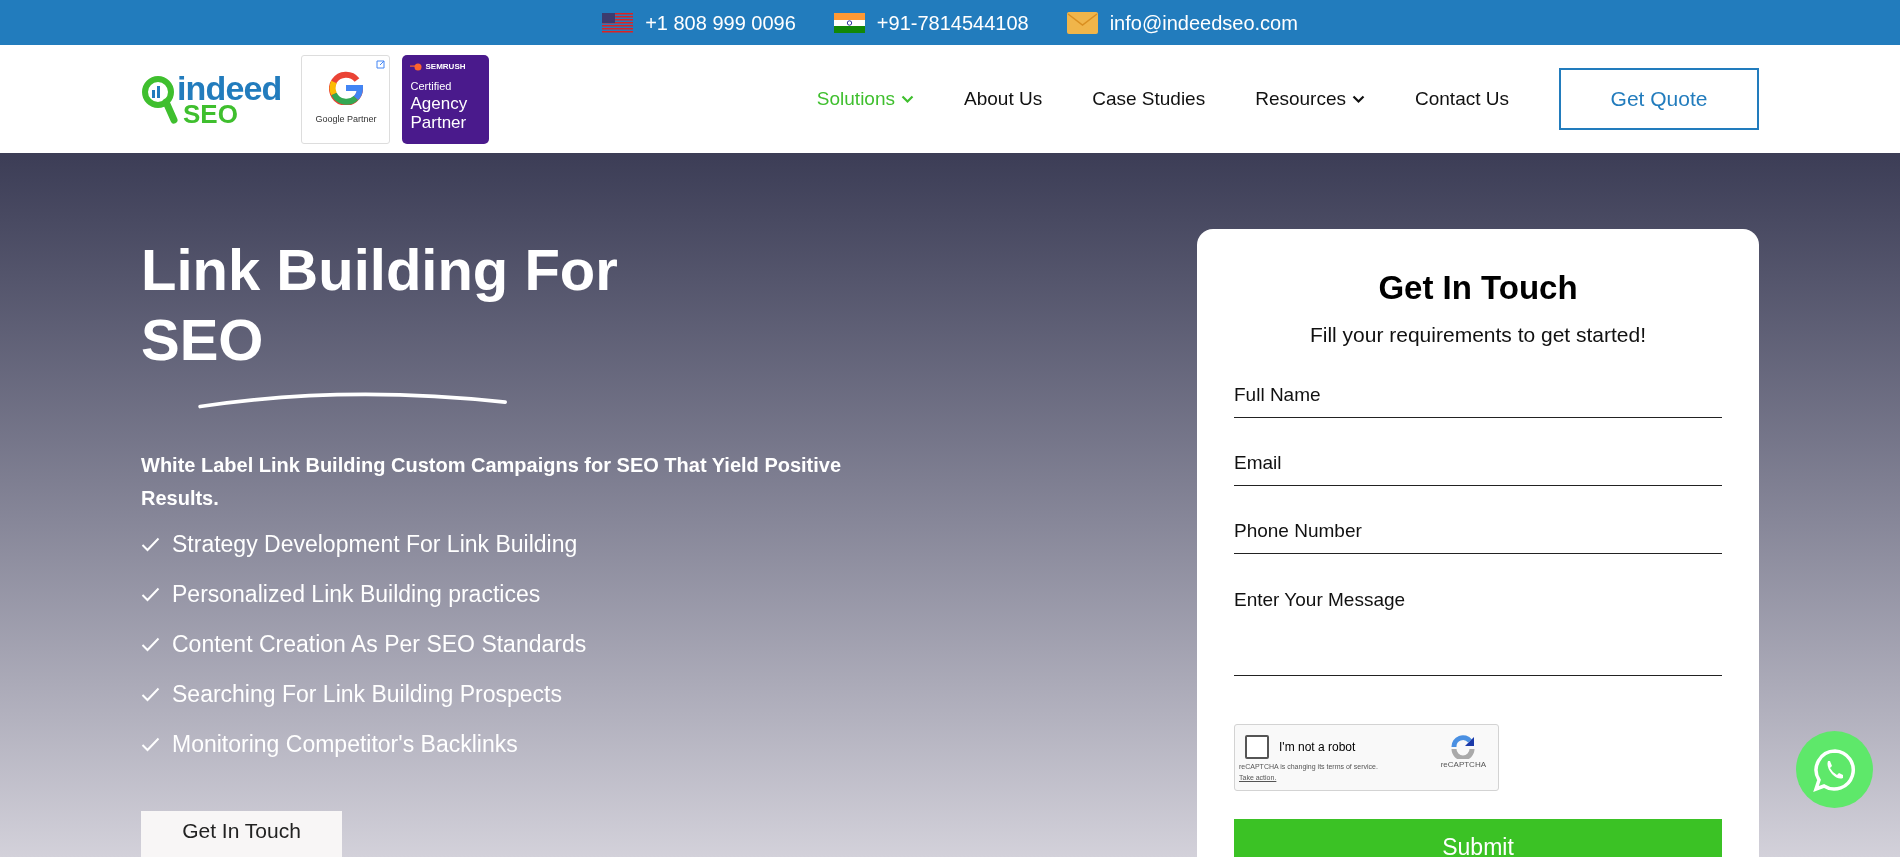 This screenshot has width=1900, height=857. What do you see at coordinates (367, 695) in the screenshot?
I see `feature-text: Searching For Link Building Prospects` at bounding box center [367, 695].